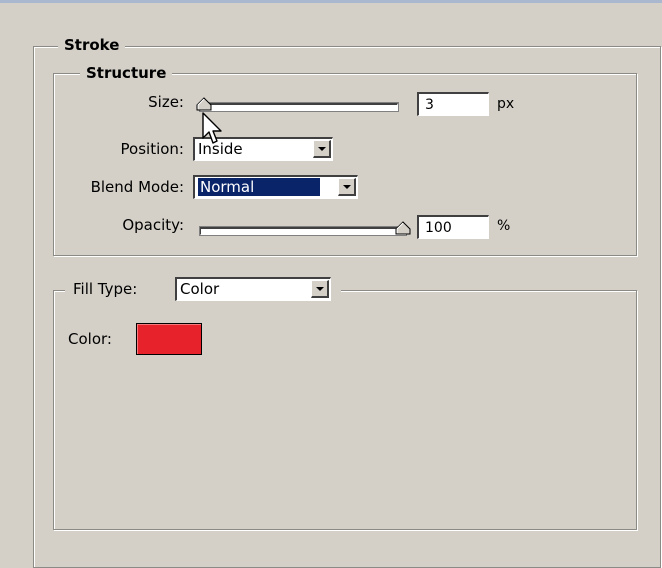  What do you see at coordinates (200, 289) in the screenshot?
I see `fill-type-value: Color` at bounding box center [200, 289].